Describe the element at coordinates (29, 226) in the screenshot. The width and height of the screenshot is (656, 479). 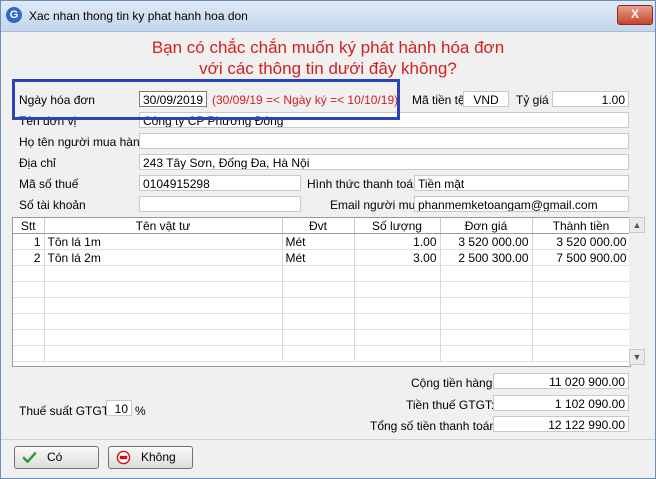
I see `column-header-stt: Stt` at that location.